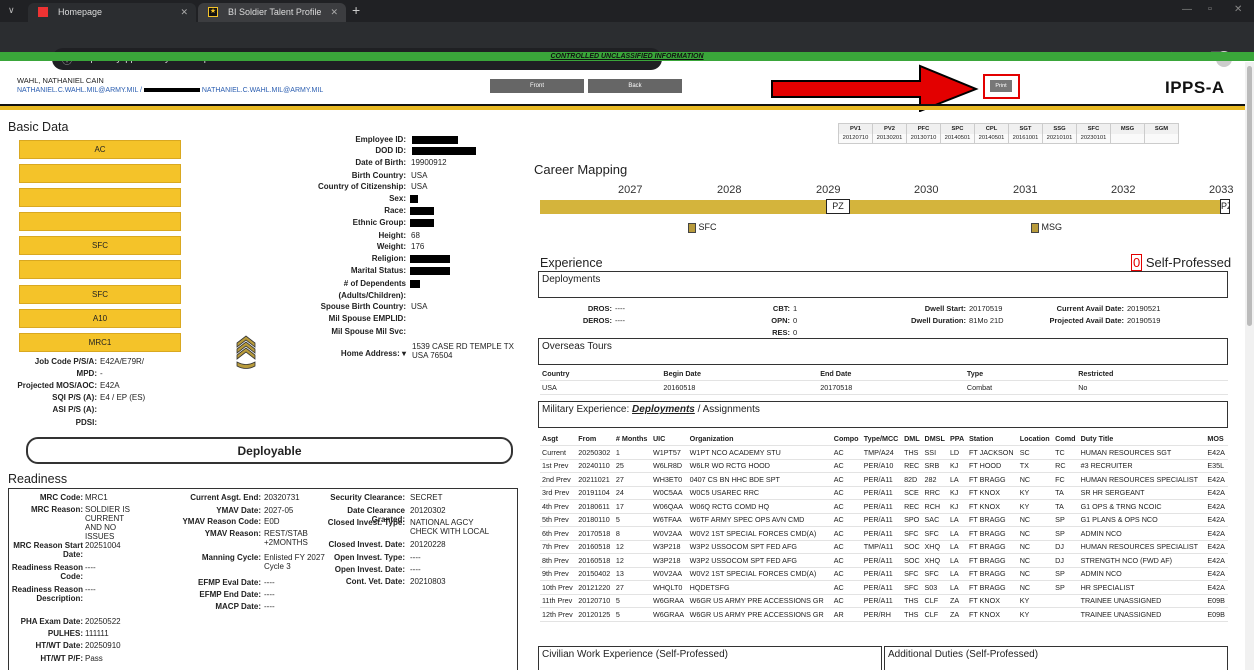 This screenshot has height=670, width=1254. I want to click on rank-header: PV2, so click(889, 128).